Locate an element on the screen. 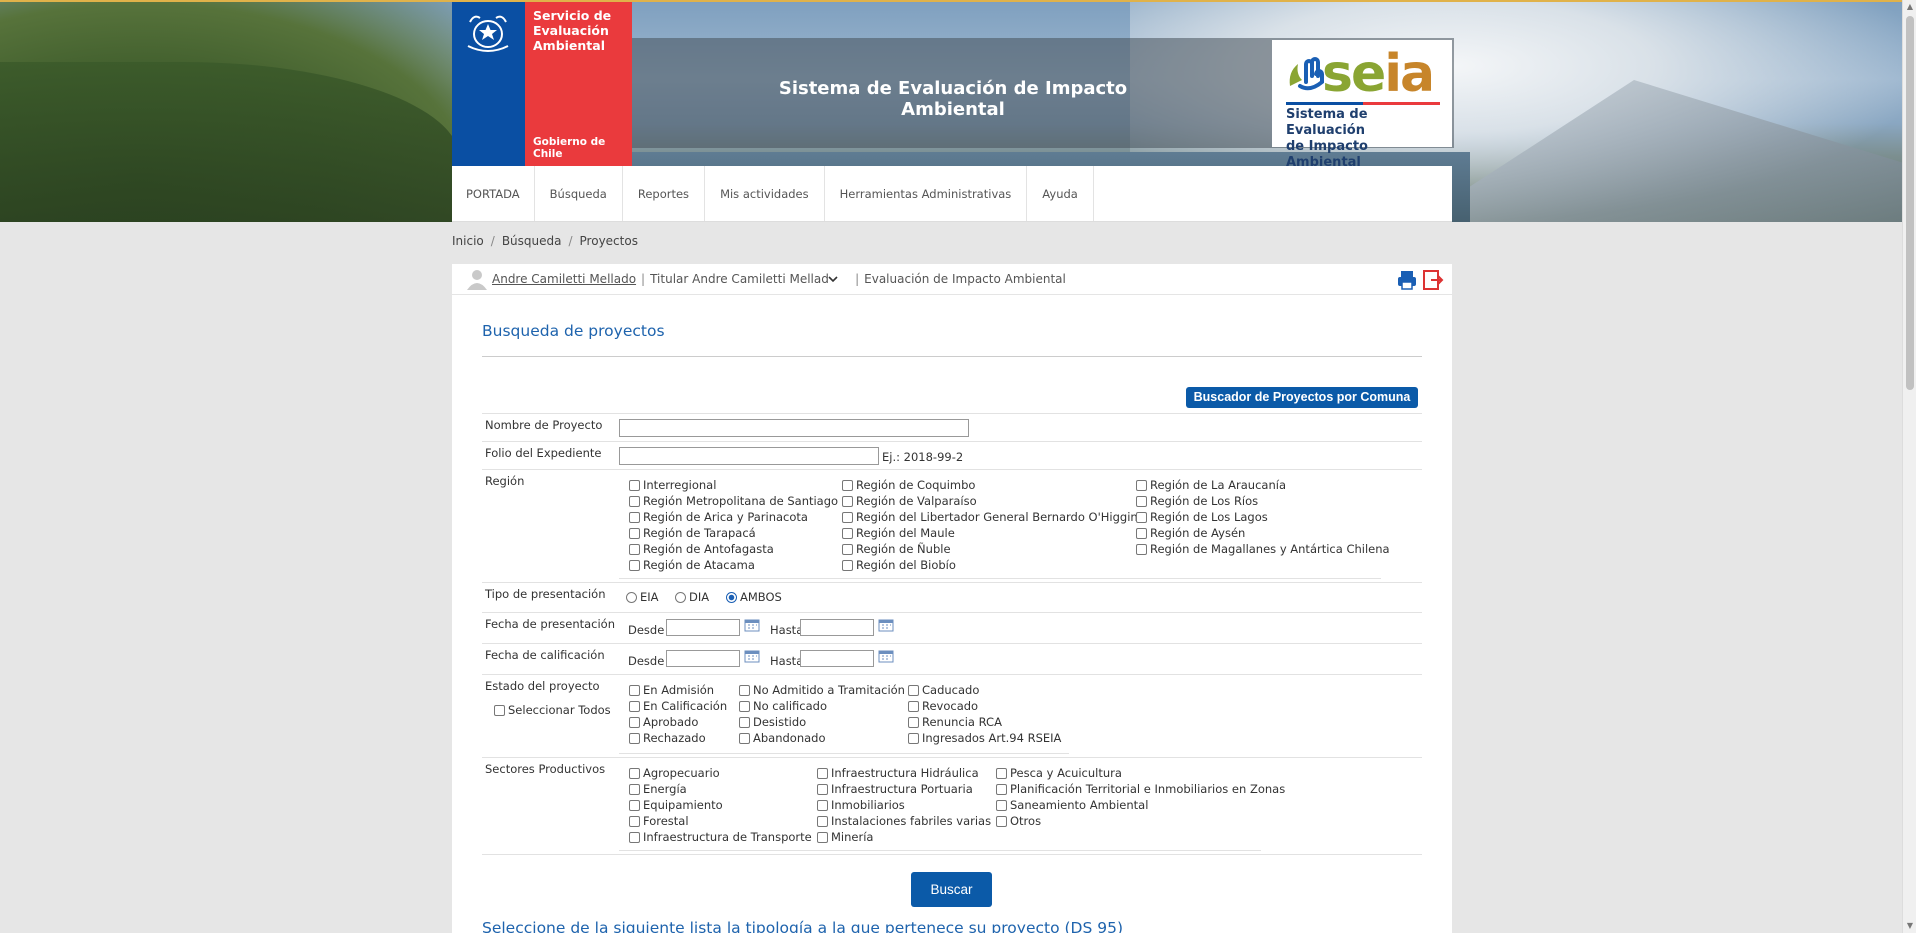 Image resolution: width=1916 pixels, height=933 pixels. region-checkbox: Región de Los Ríos is located at coordinates (1197, 501).